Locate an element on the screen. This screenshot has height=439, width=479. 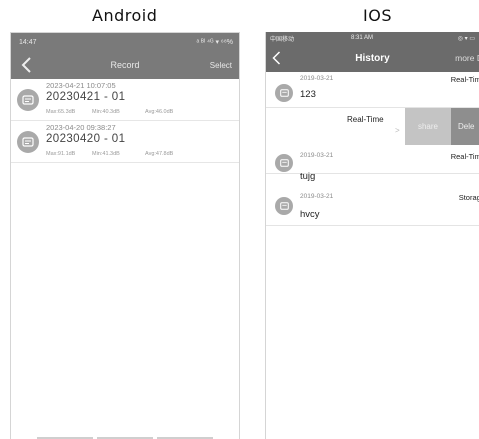
record-stats: Max:65.3dB Min:40.3dB Avg:46.0dB is located at coordinates (109, 112).